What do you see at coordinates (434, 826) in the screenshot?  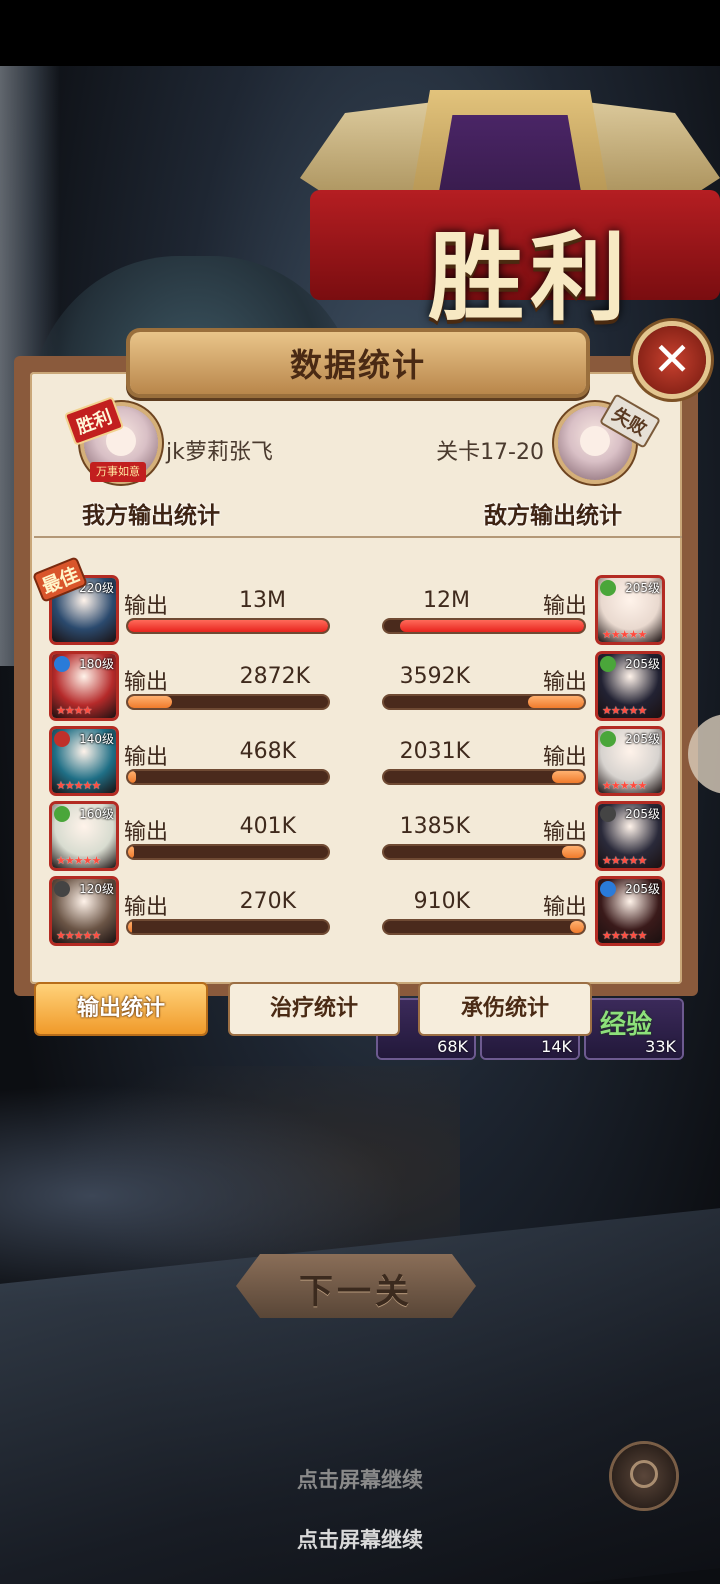 I see `output-value: 1385K` at bounding box center [434, 826].